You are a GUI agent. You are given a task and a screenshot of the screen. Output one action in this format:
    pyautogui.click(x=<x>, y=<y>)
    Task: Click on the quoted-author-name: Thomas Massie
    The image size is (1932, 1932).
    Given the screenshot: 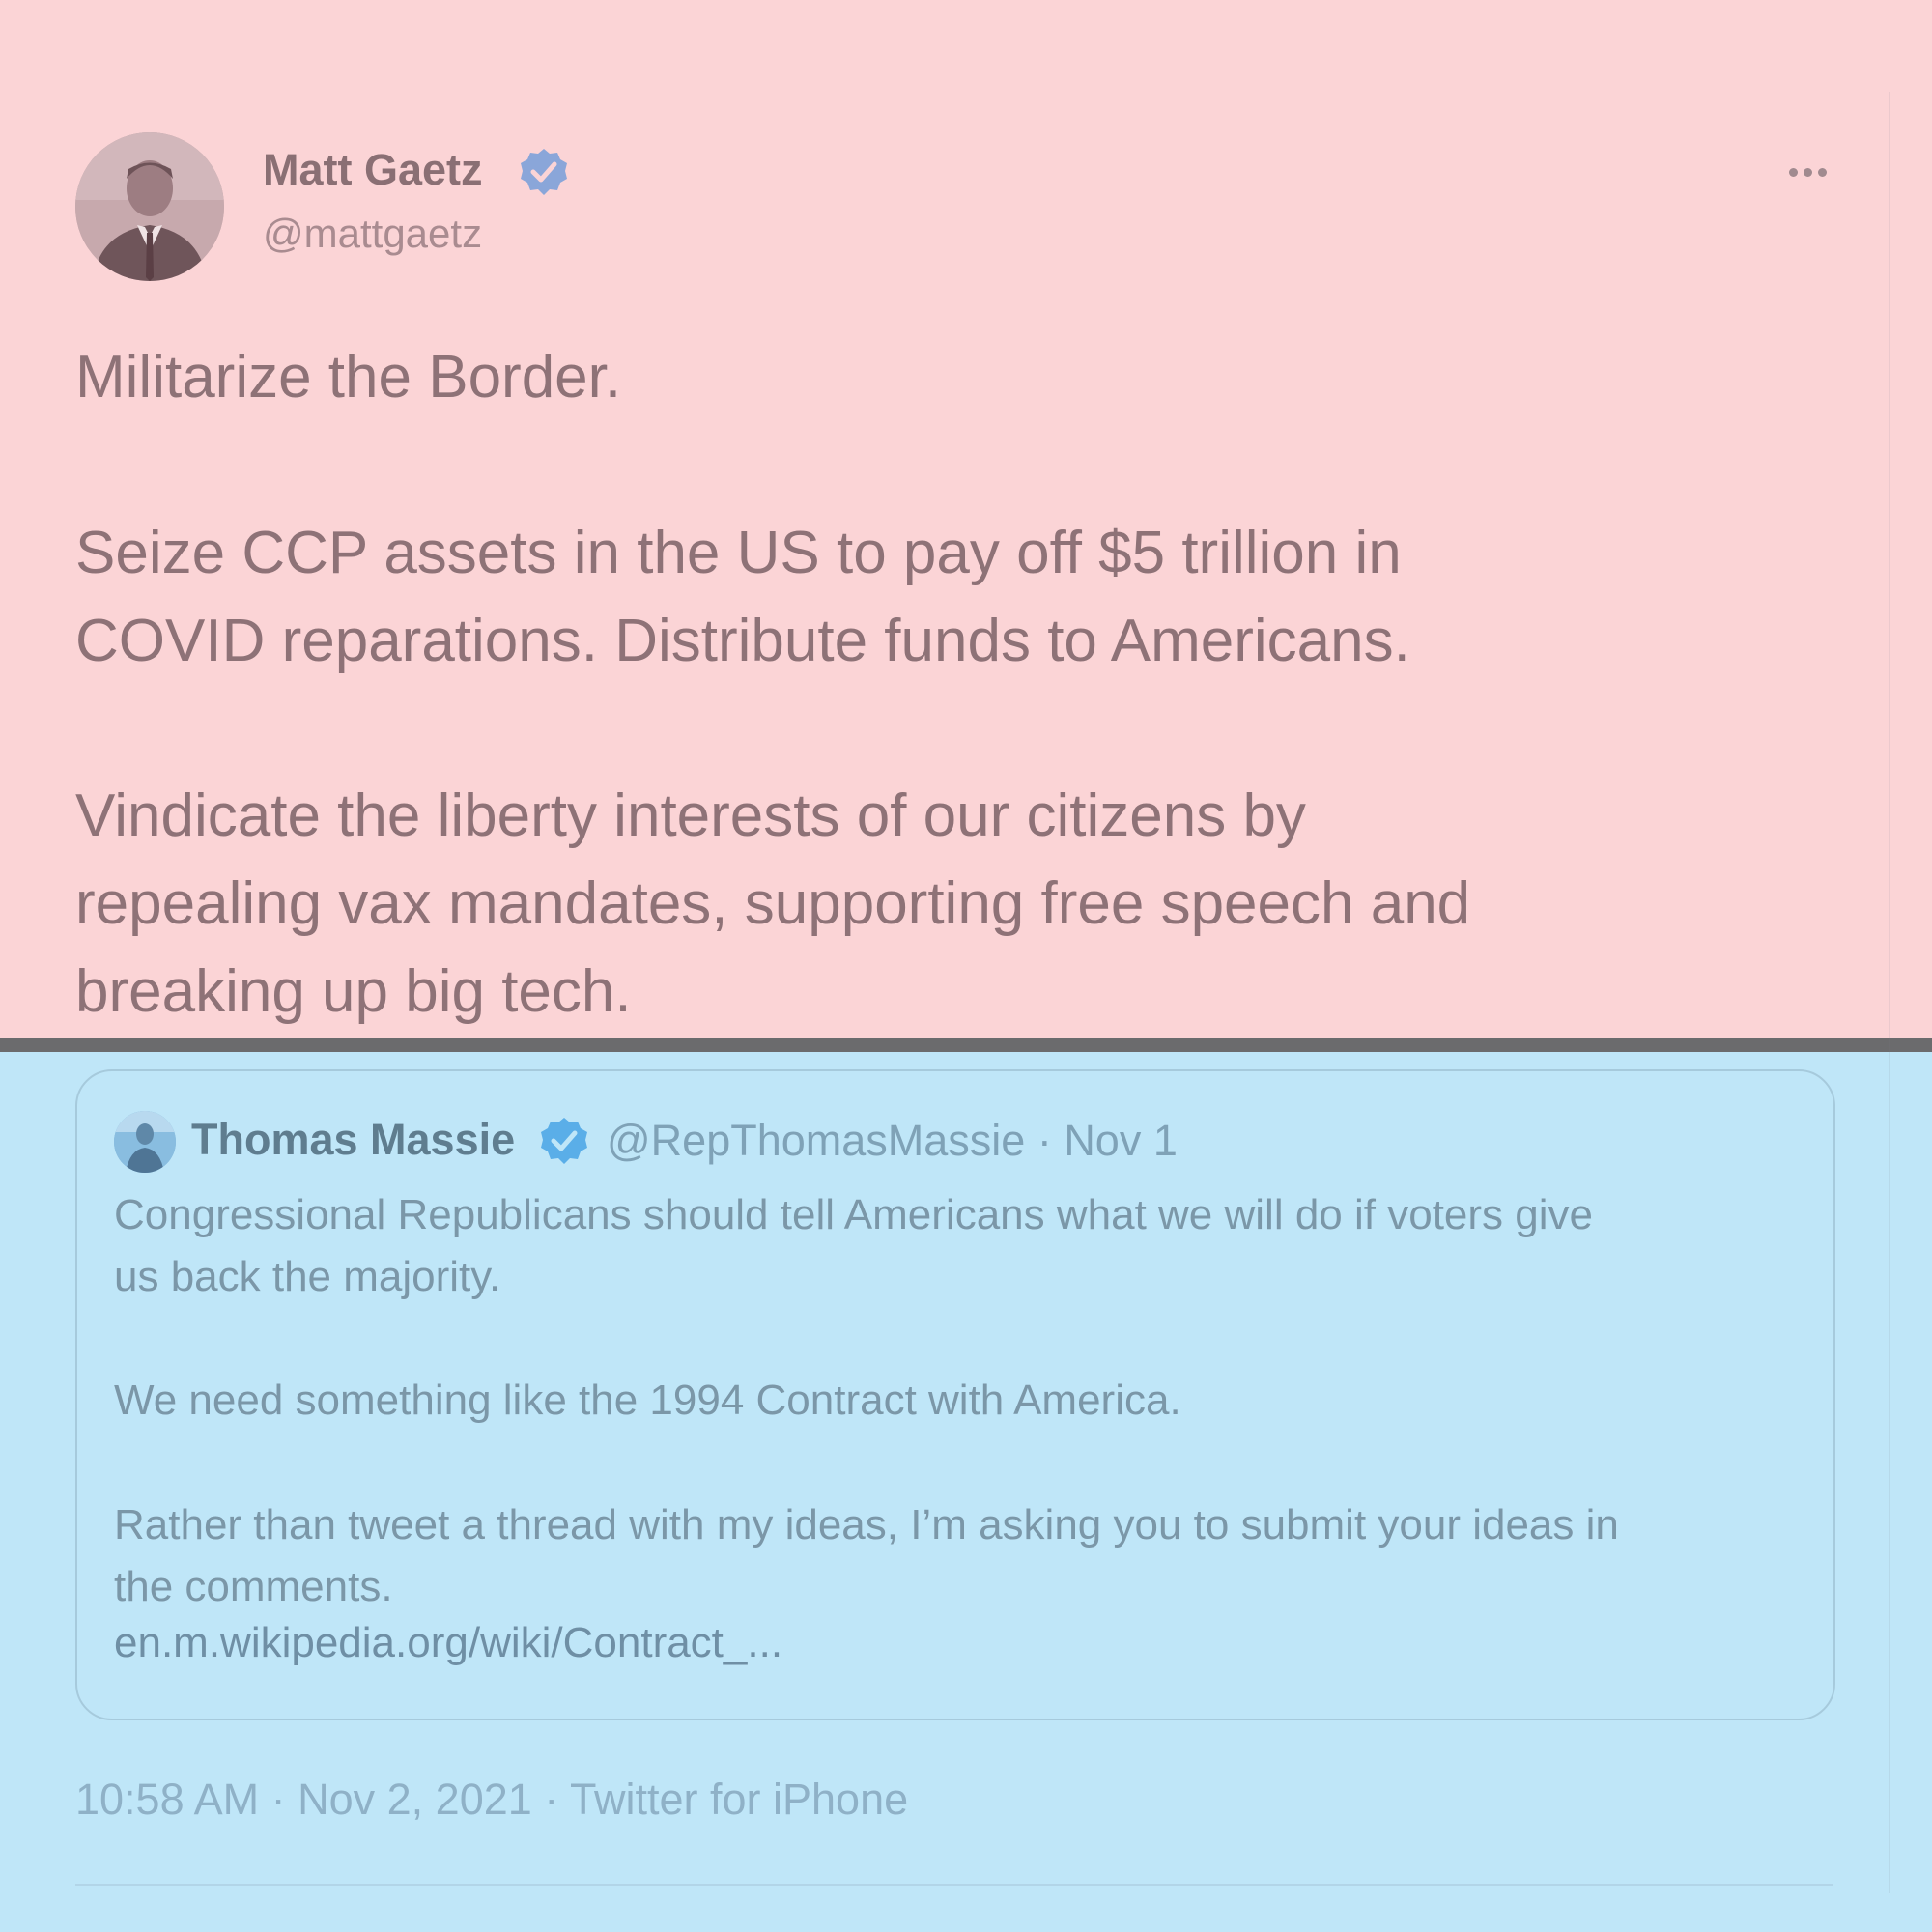 What is the action you would take?
    pyautogui.click(x=353, y=1140)
    